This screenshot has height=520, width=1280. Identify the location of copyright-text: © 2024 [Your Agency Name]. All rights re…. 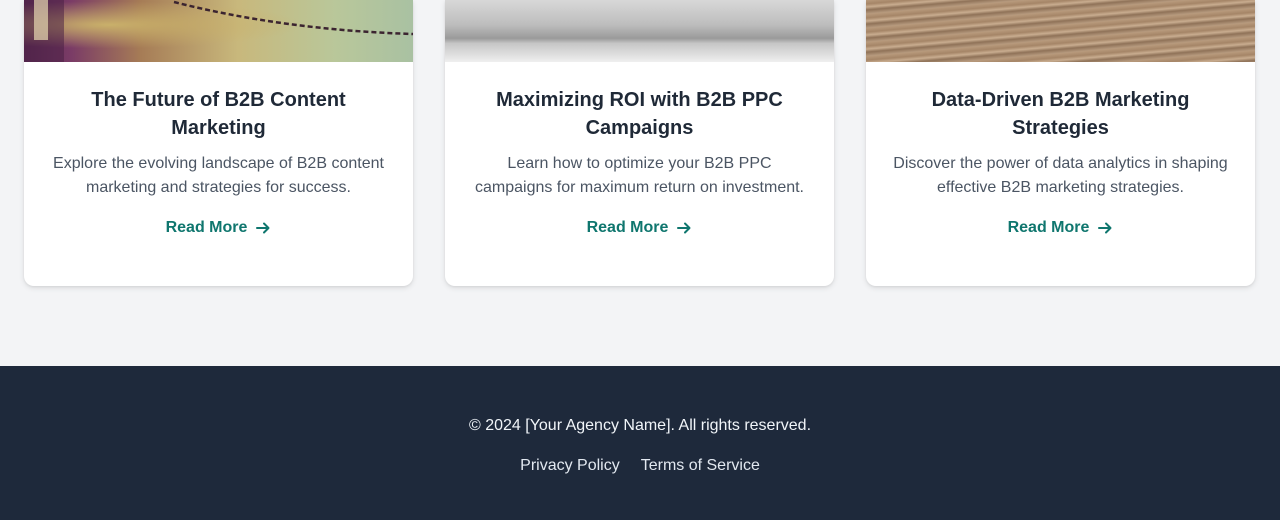
(640, 425).